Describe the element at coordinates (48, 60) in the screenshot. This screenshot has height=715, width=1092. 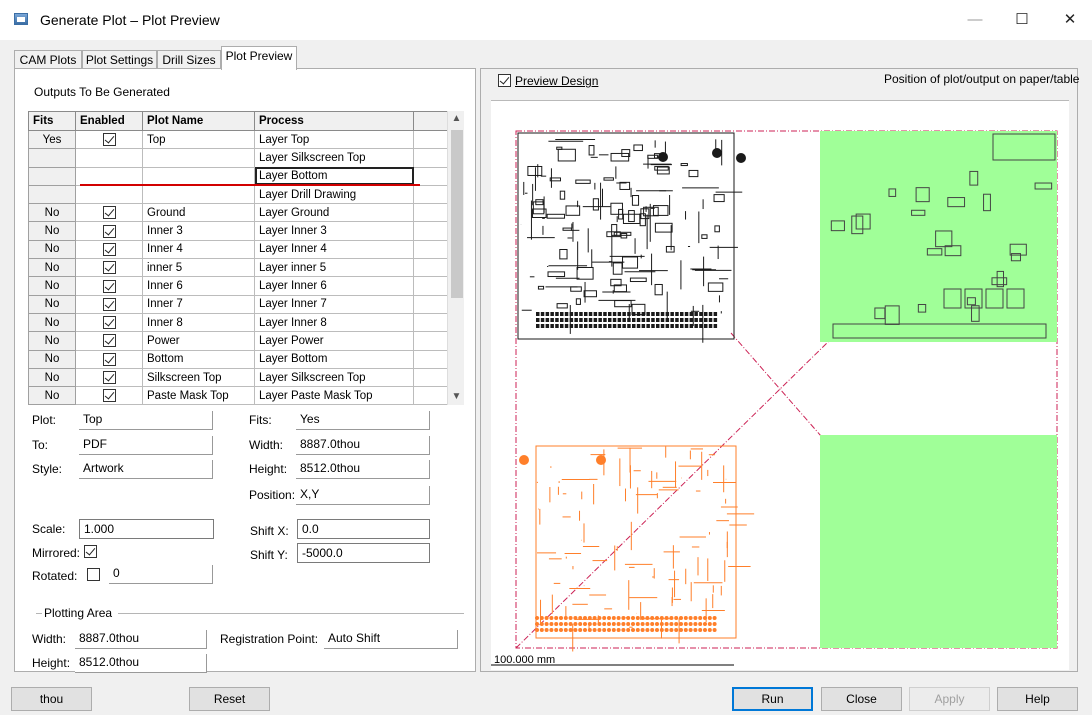
I see `tab-cam-plots: CAM Plots` at that location.